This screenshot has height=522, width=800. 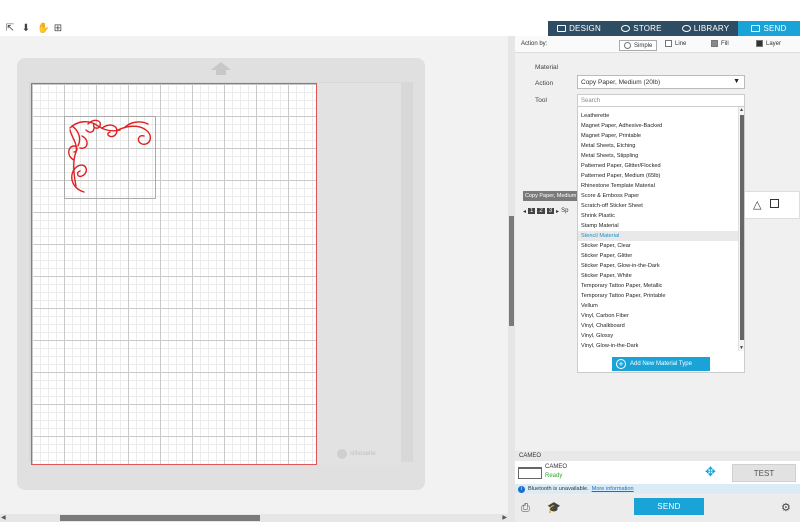 I want to click on mode-simple: Simple, so click(x=638, y=45).